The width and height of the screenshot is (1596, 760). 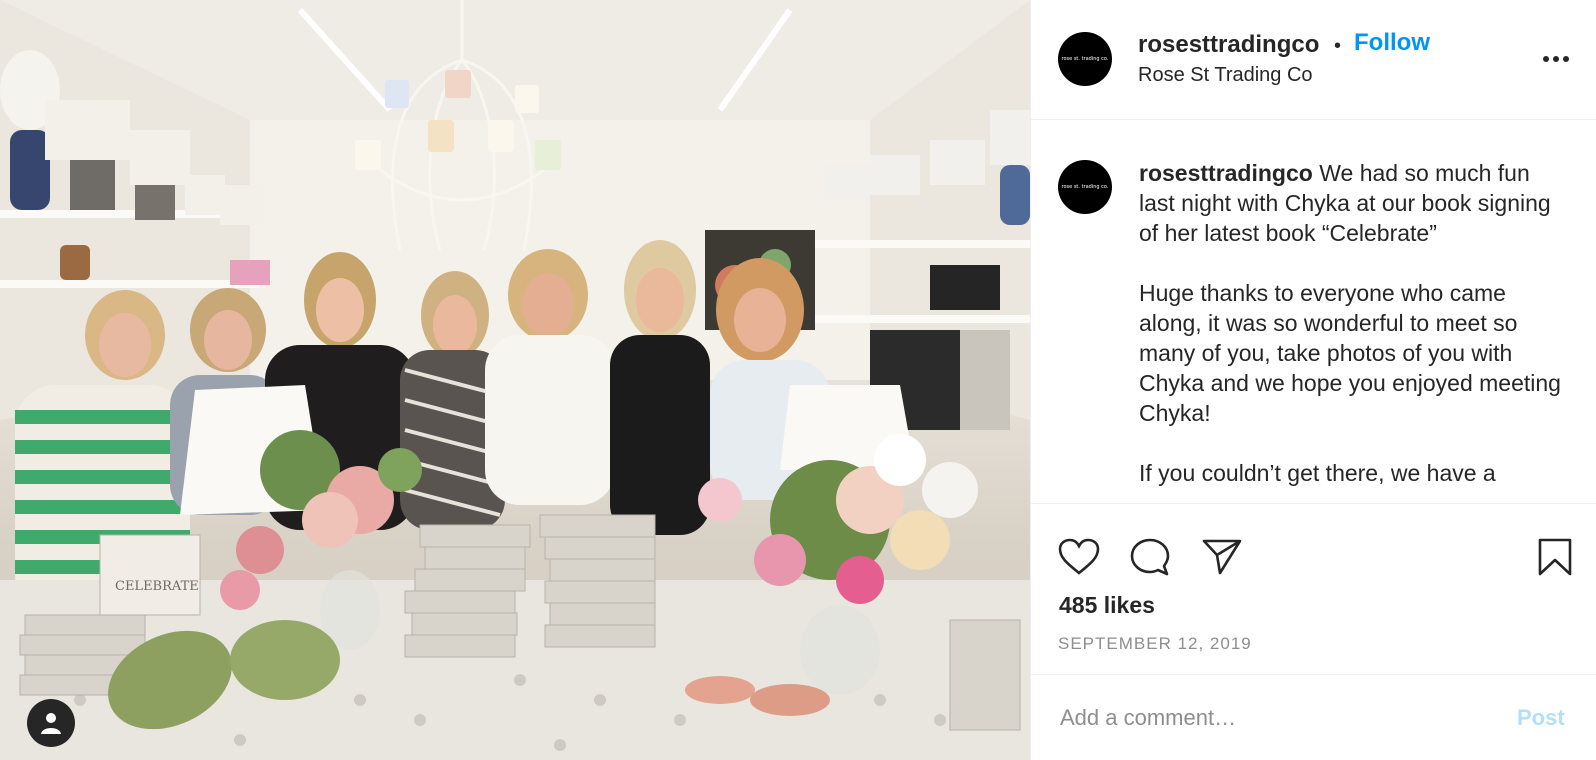 I want to click on follow-button: Follow, so click(x=1392, y=43).